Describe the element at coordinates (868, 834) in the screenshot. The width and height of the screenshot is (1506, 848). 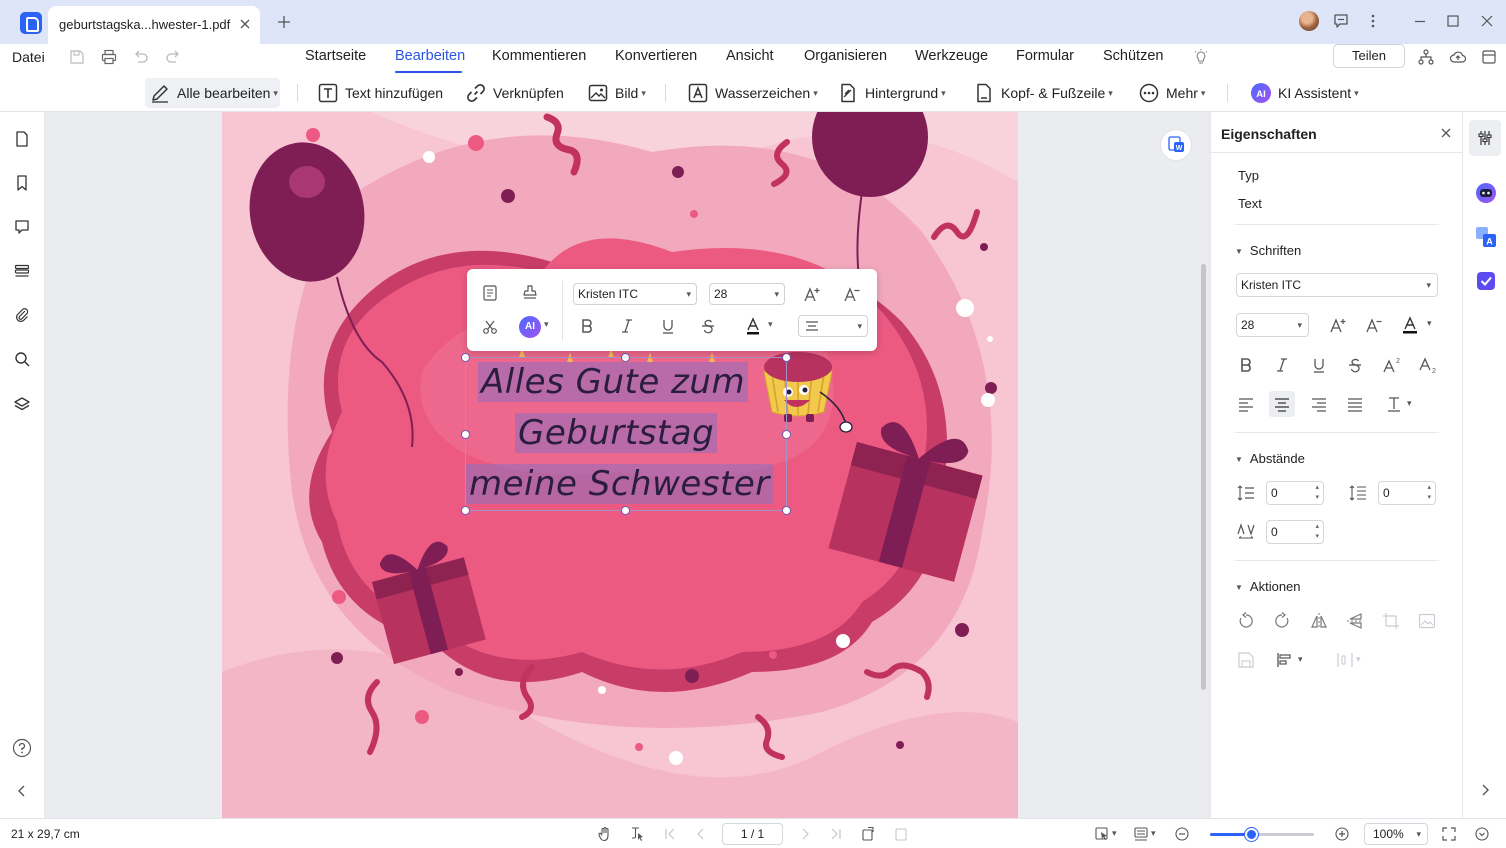
I see `rotate-view-icon` at that location.